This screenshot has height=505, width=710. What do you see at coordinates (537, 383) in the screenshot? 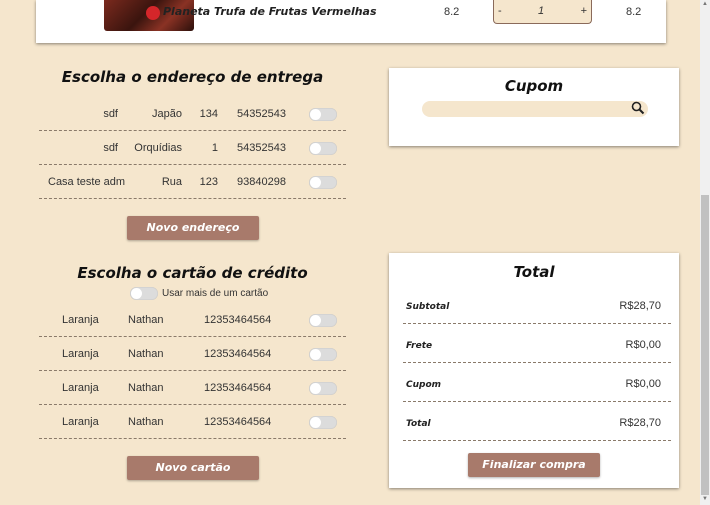
I see `cupom-discount-row: Cupom R$0,00` at bounding box center [537, 383].